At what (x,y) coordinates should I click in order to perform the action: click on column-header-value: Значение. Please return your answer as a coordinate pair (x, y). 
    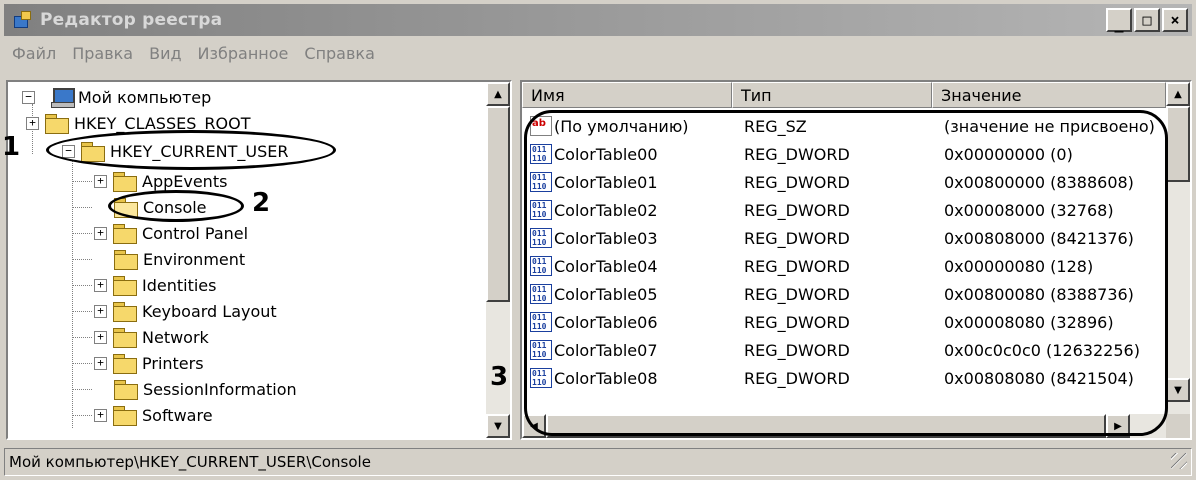
    Looking at the image, I should click on (1049, 95).